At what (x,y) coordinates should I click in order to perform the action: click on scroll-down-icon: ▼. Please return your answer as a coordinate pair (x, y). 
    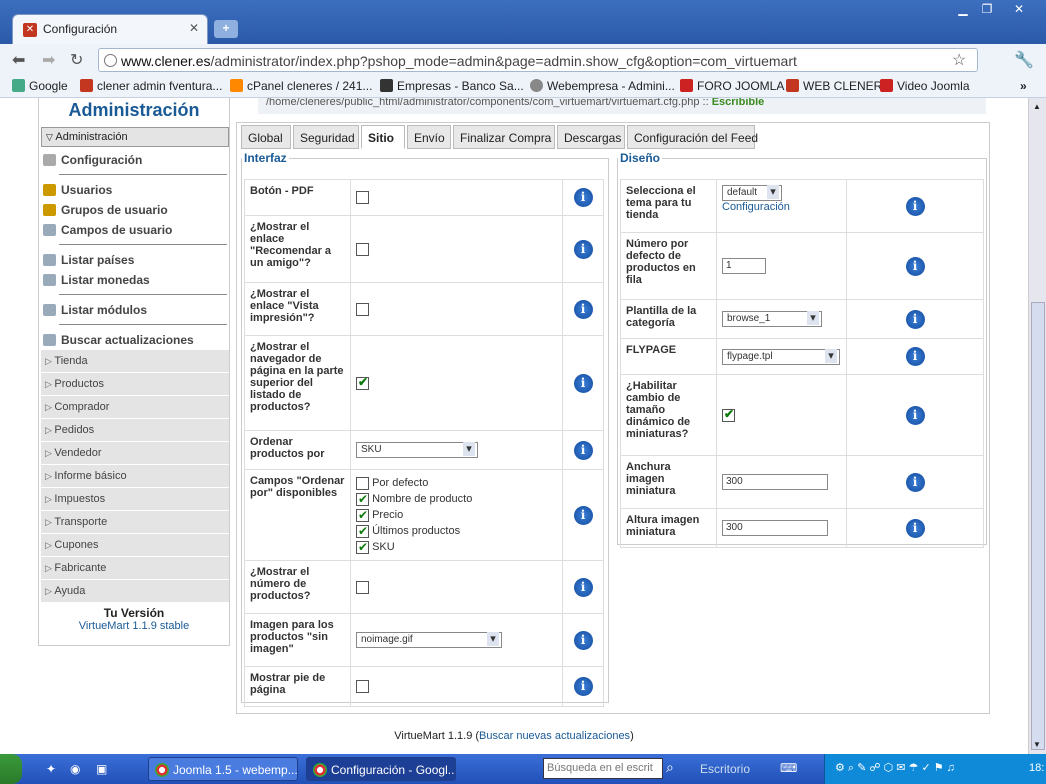
    Looking at the image, I should click on (1037, 744).